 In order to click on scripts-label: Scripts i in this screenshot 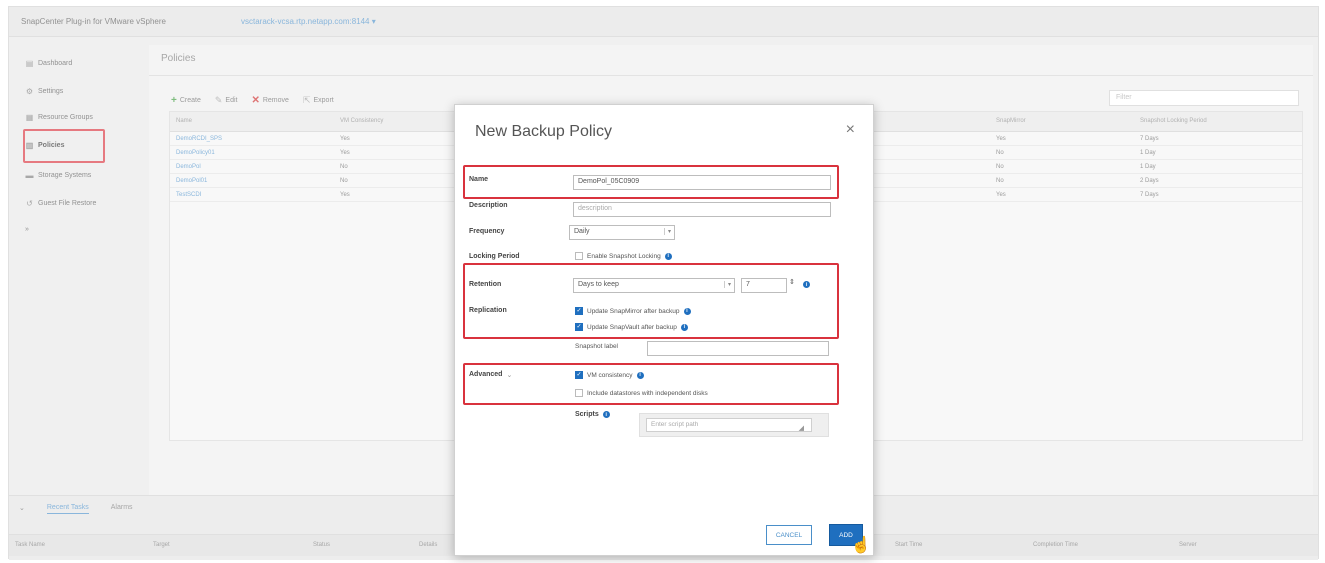, I will do `click(592, 414)`.